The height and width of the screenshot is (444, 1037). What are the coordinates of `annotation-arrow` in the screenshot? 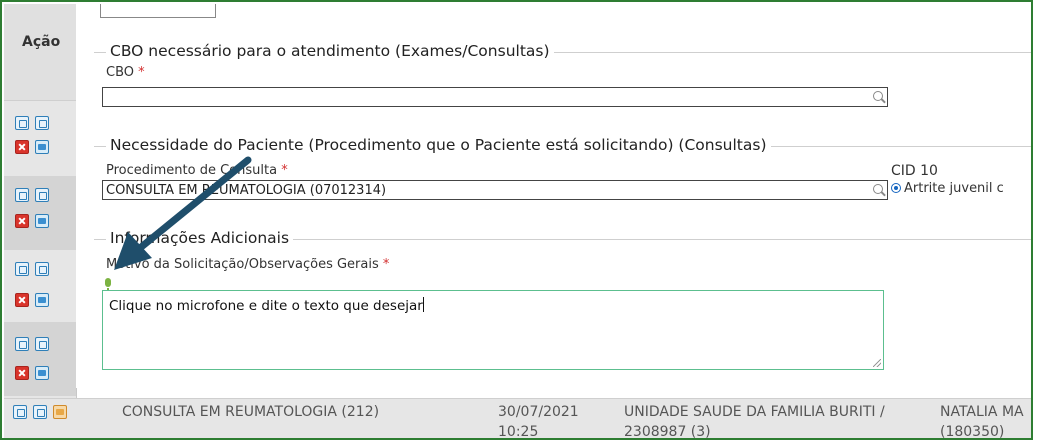 It's located at (183, 213).